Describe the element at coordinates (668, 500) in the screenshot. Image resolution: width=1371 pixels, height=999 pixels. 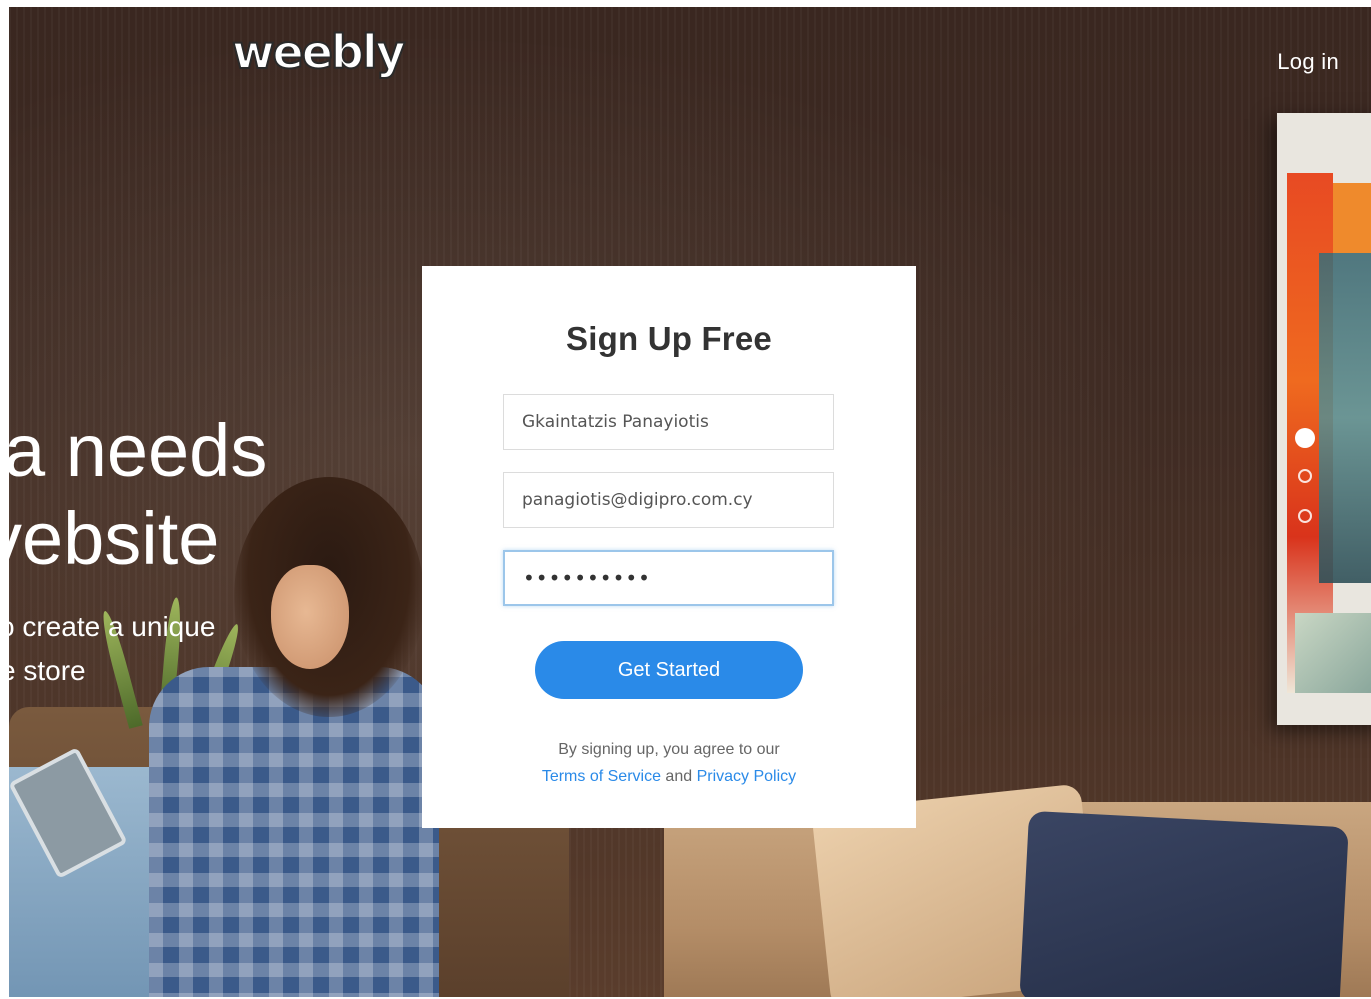
I see `email-field` at that location.